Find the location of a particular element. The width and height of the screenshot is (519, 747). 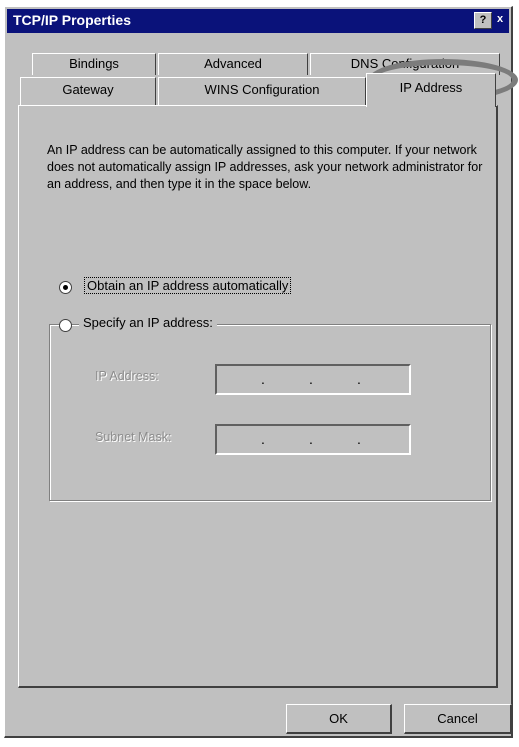

tab-advanced: Advanced is located at coordinates (233, 64).